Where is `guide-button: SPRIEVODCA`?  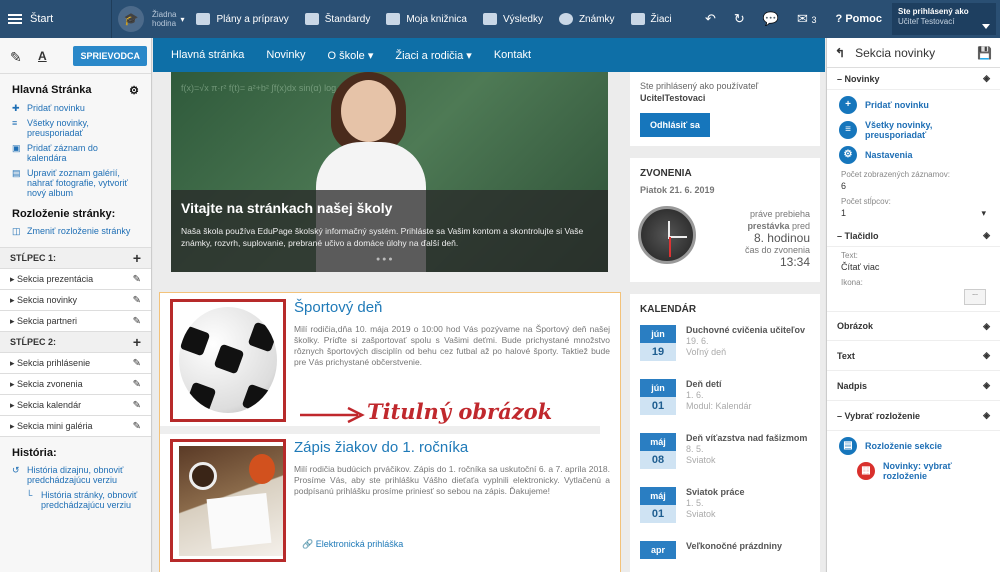
guide-button: SPRIEVODCA is located at coordinates (110, 55).